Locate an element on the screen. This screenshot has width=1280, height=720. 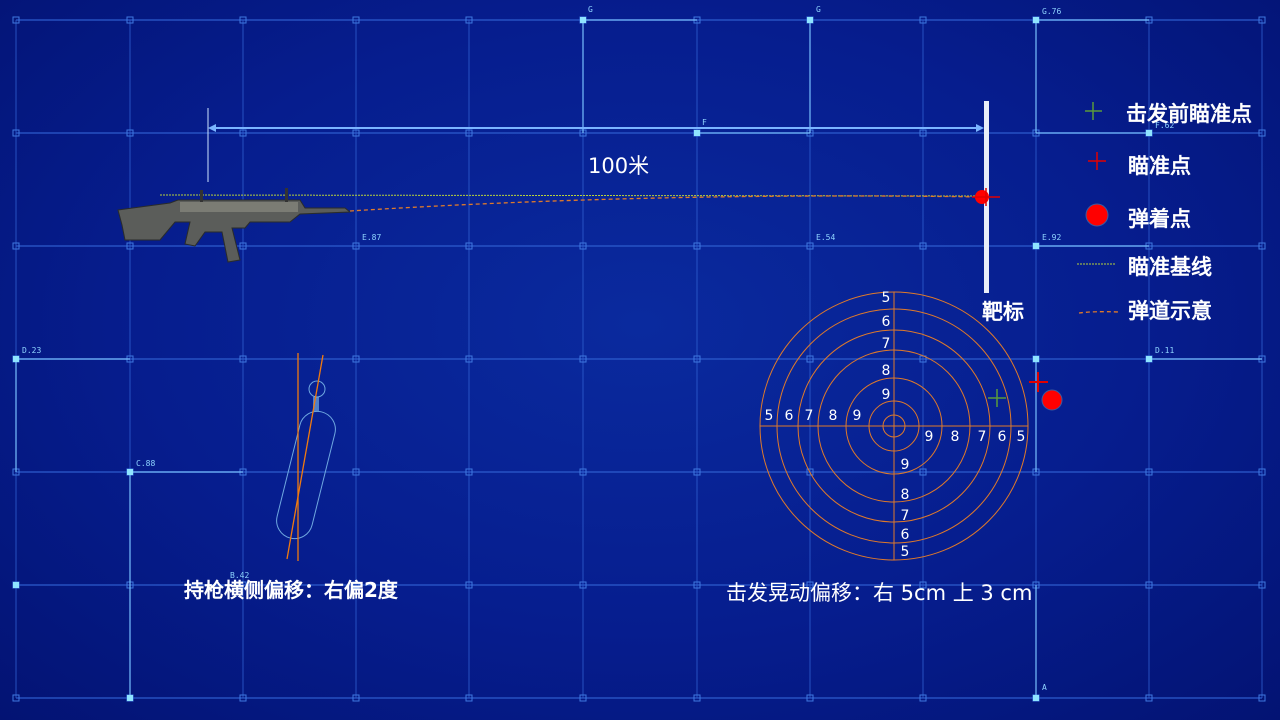
grid-label: F is located at coordinates (704, 122).